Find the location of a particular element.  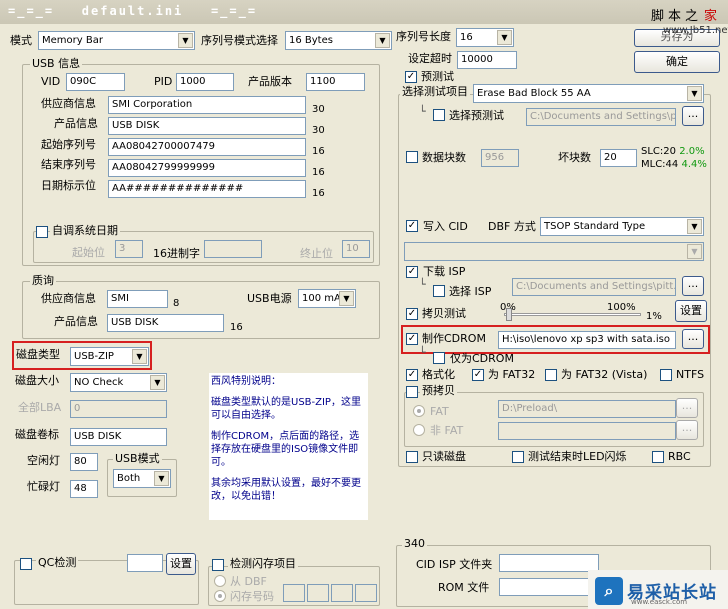

hex-input is located at coordinates (233, 249).